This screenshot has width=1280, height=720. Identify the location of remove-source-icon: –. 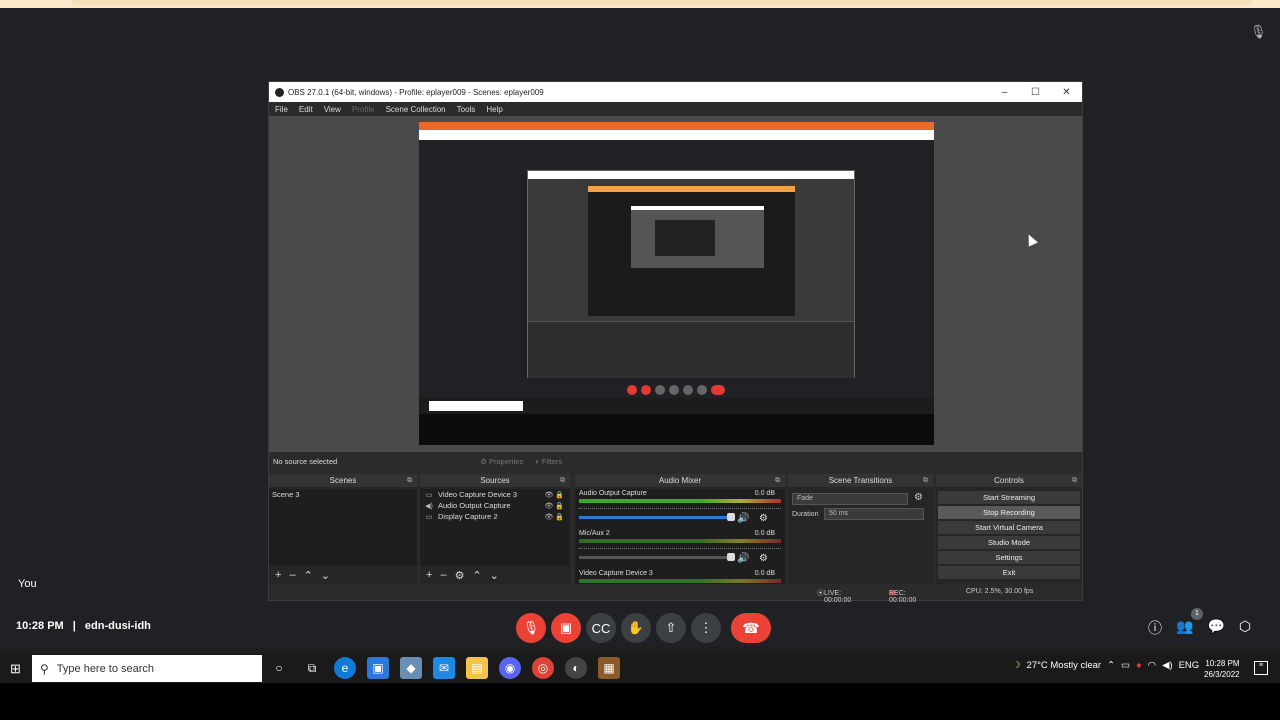
(443, 575).